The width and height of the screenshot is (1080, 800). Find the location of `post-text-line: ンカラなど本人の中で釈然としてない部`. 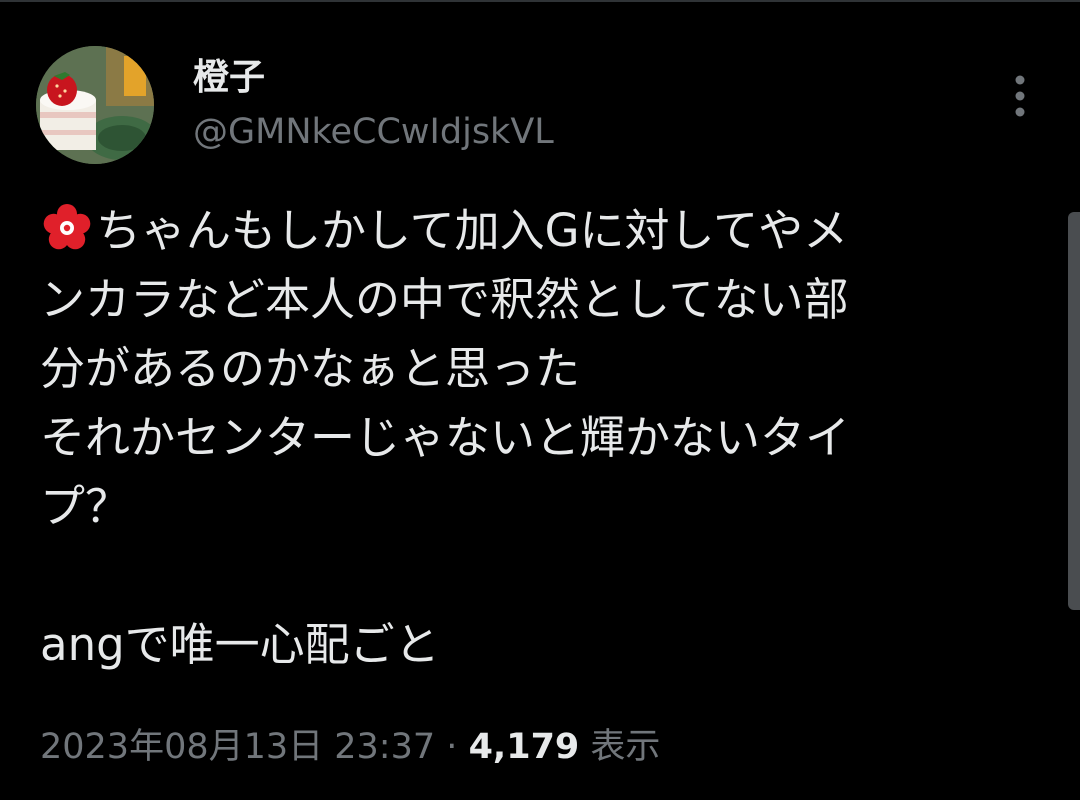

post-text-line: ンカラなど本人の中で釈然としてない部 is located at coordinates (444, 299).